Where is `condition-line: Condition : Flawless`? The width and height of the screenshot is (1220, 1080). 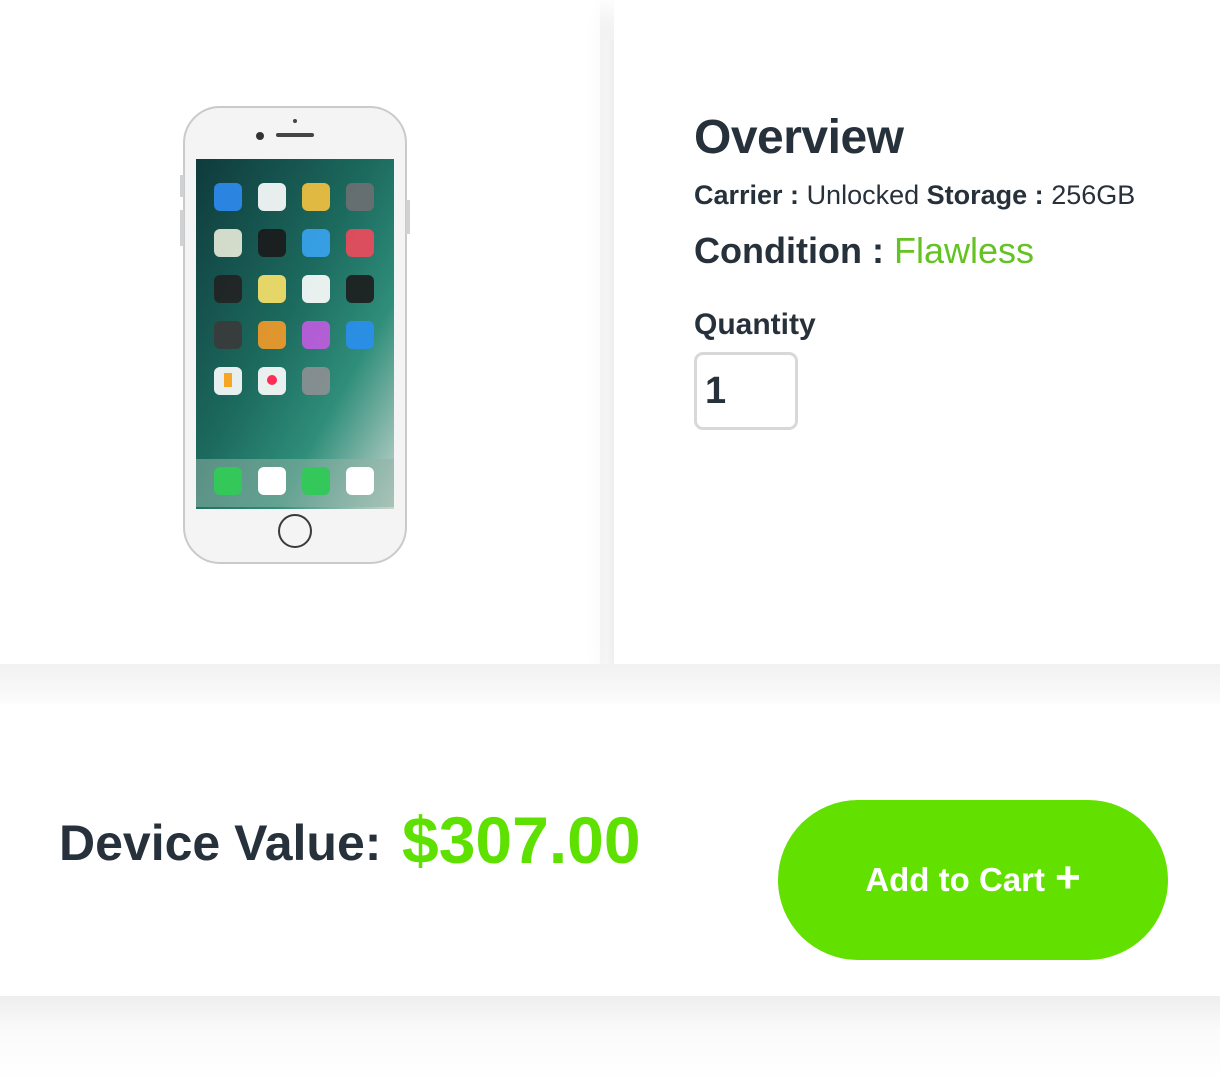 condition-line: Condition : Flawless is located at coordinates (864, 251).